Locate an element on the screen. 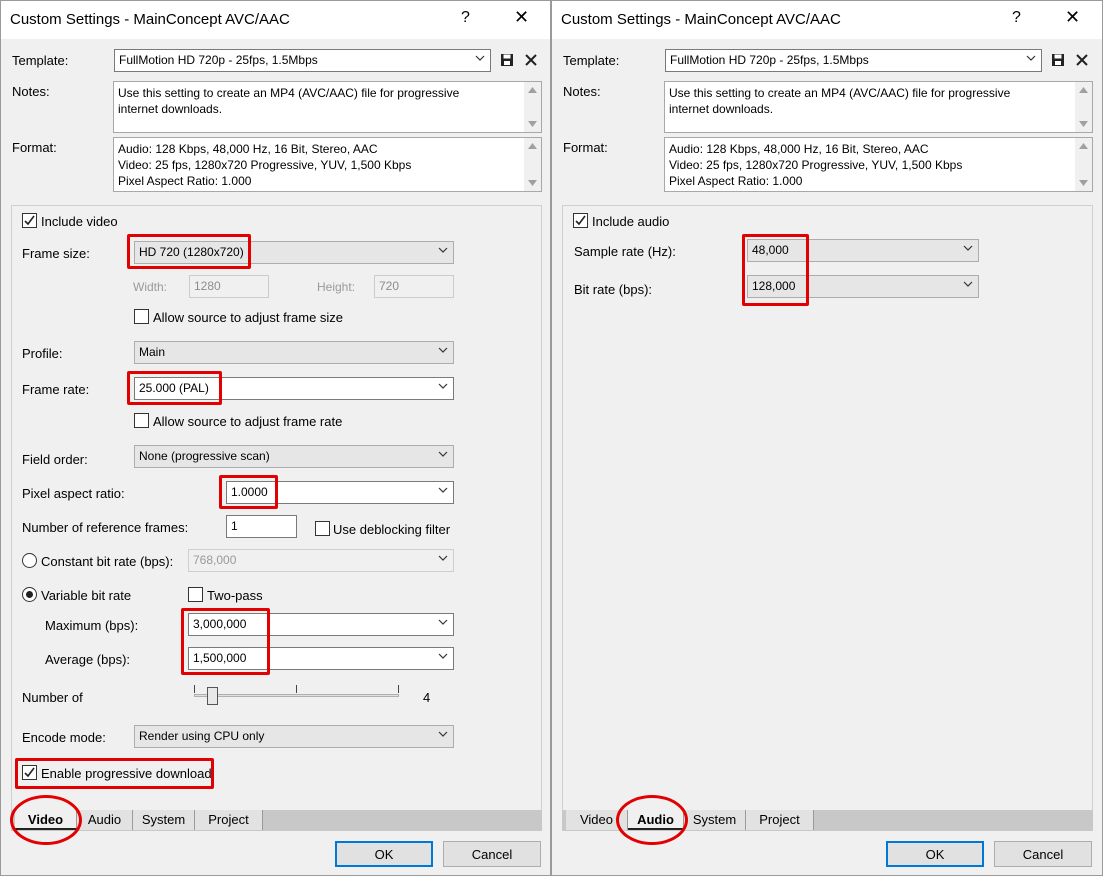 Image resolution: width=1103 pixels, height=876 pixels. bit-rate-value: 128,000 is located at coordinates (774, 286).